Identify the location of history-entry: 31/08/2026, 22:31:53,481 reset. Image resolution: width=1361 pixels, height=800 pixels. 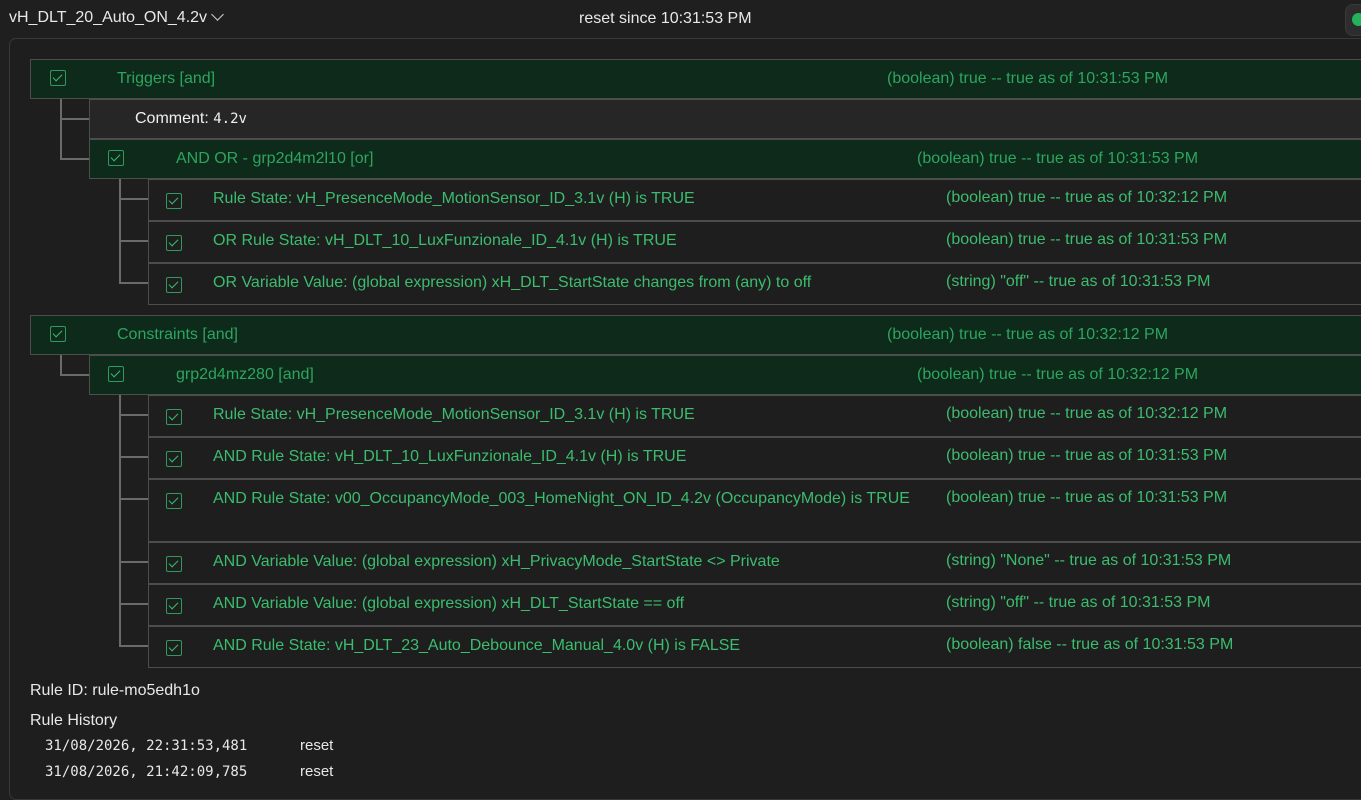
(189, 745).